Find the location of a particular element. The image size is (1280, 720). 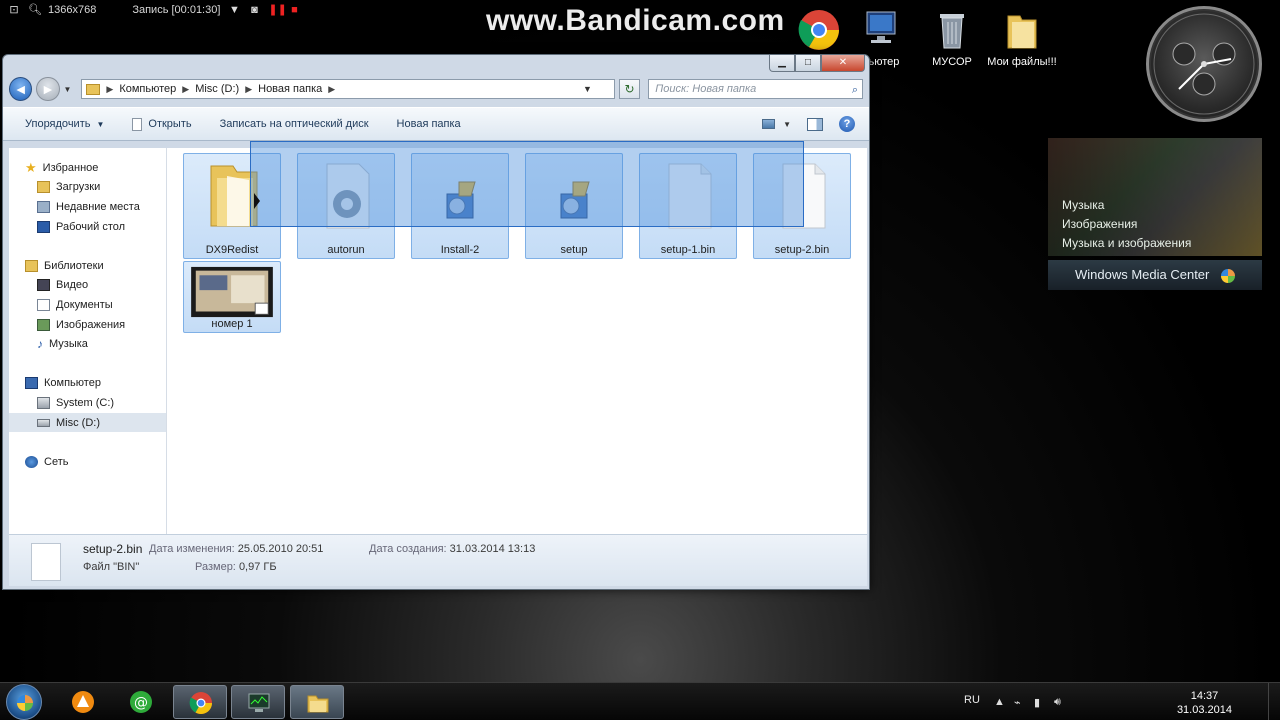

file-name: autorun is located at coordinates (346, 250).